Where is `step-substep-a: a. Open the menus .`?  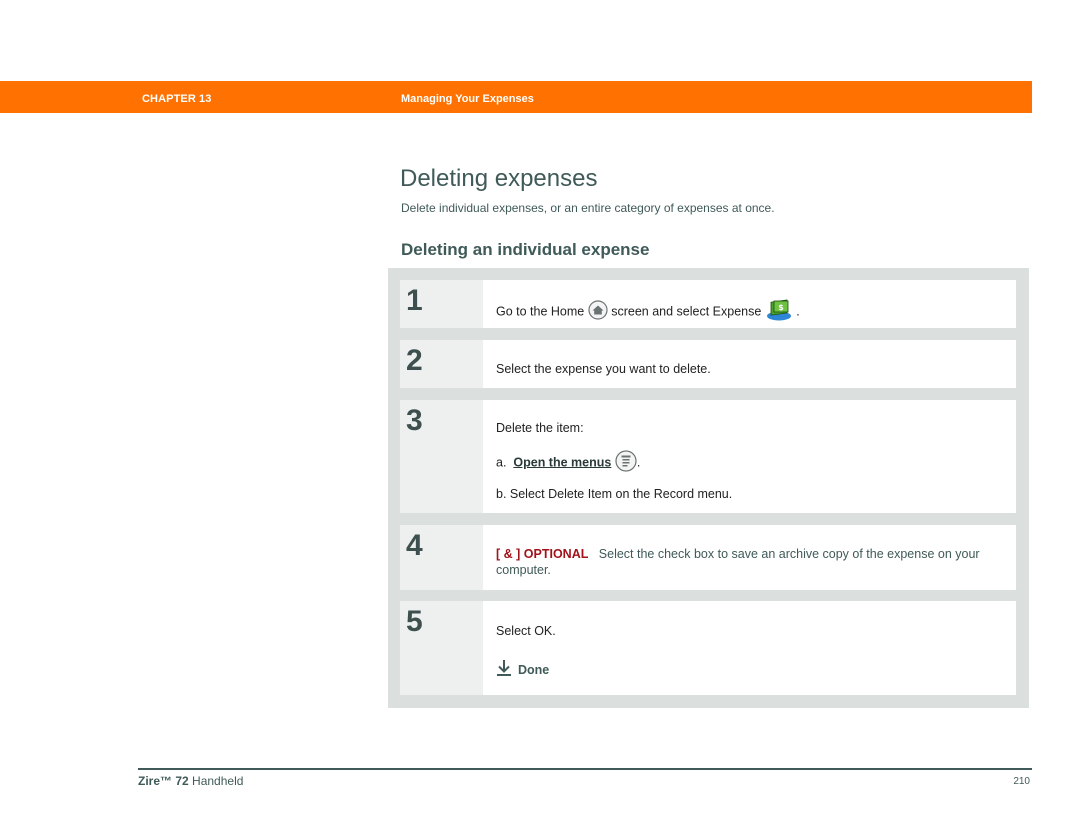 step-substep-a: a. Open the menus . is located at coordinates (748, 463).